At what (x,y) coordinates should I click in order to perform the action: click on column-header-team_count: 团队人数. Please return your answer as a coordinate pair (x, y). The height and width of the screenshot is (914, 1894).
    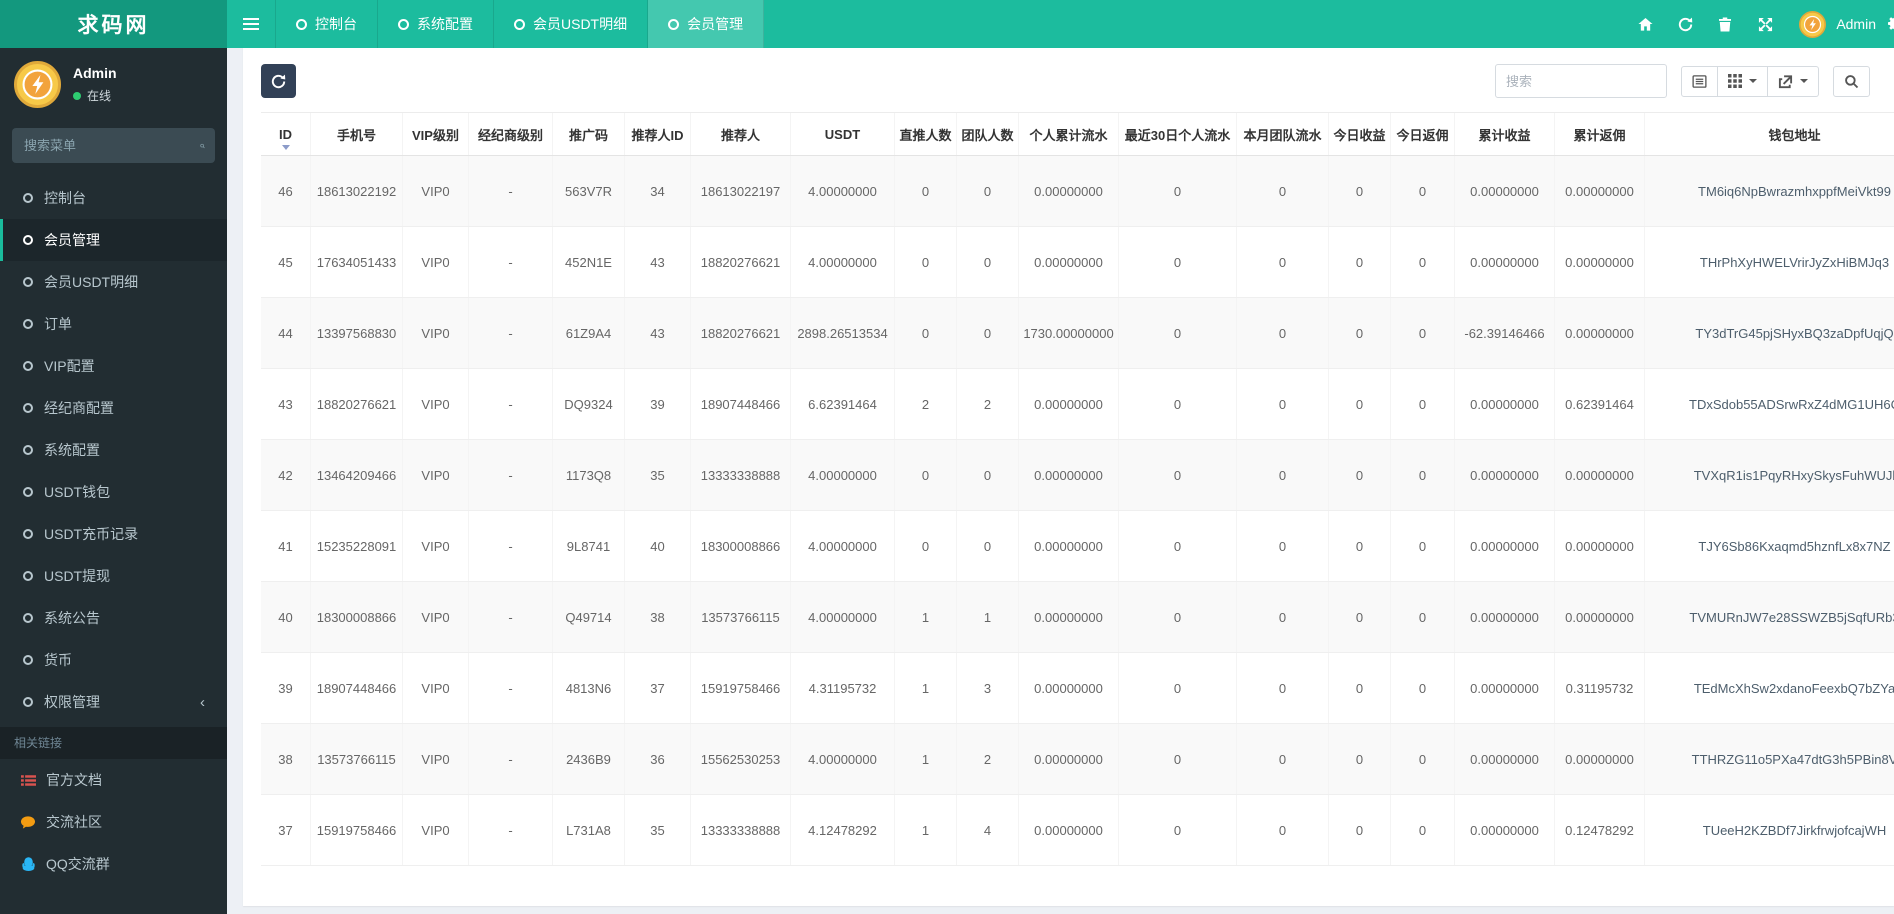
    Looking at the image, I should click on (988, 134).